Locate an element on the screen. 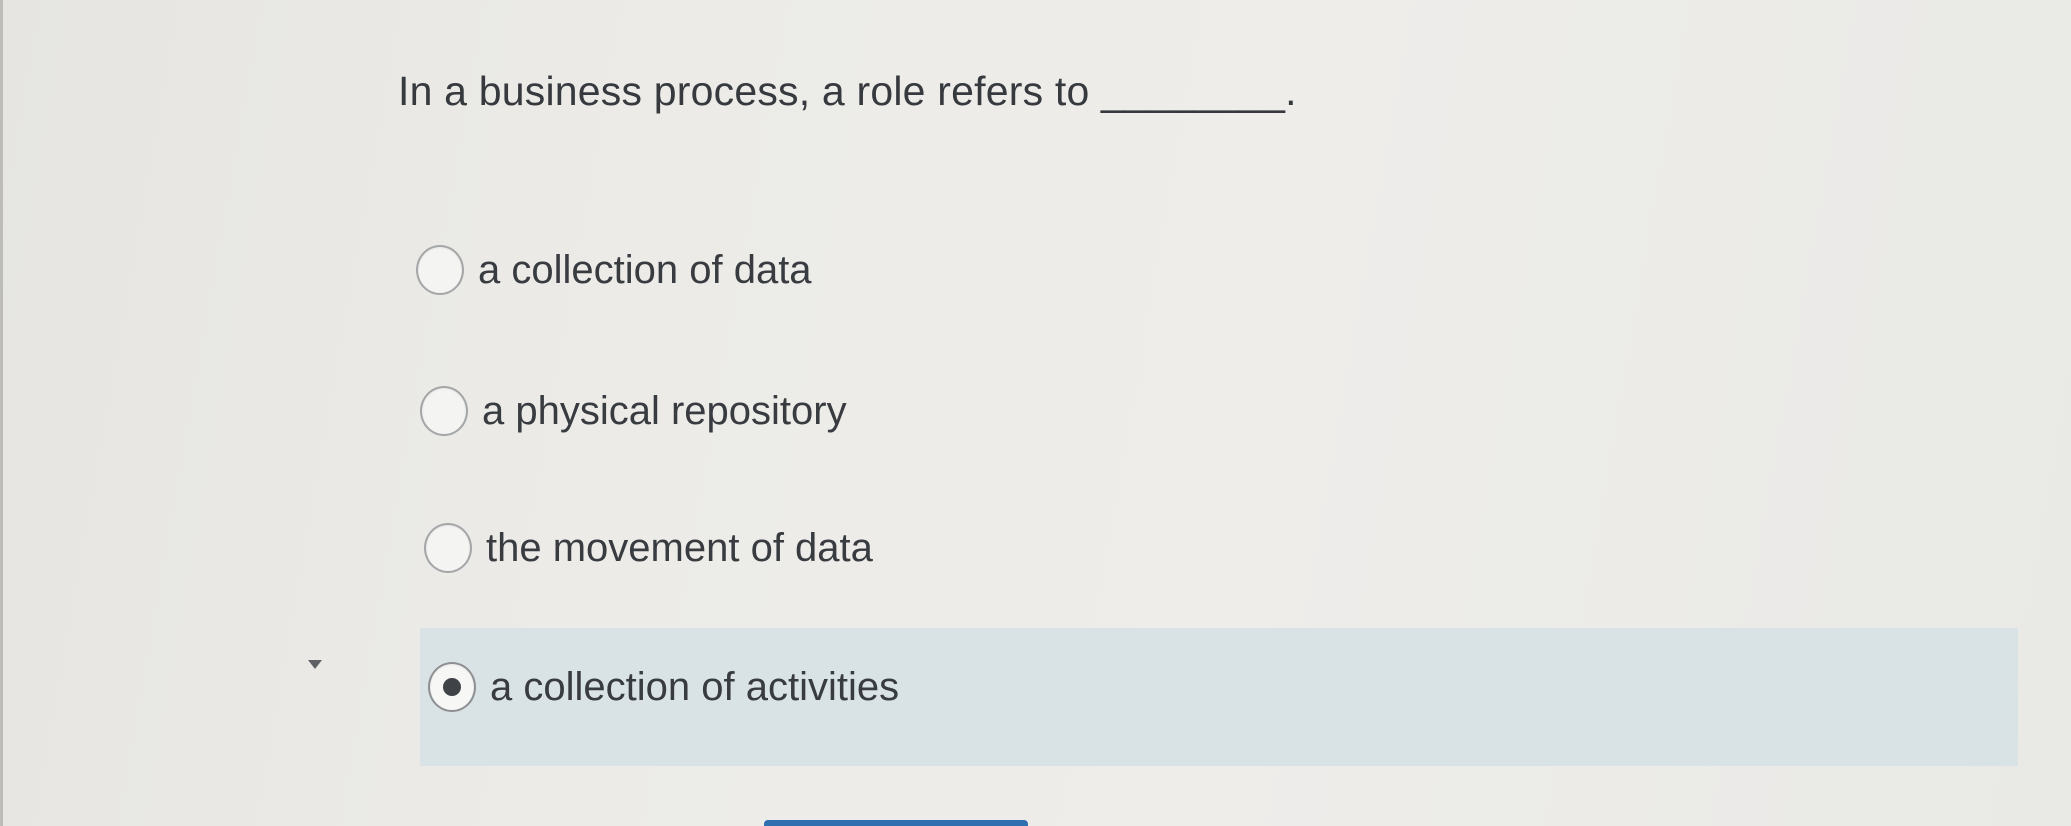 The height and width of the screenshot is (826, 2071). answer-option-3-label: the movement of data is located at coordinates (679, 547).